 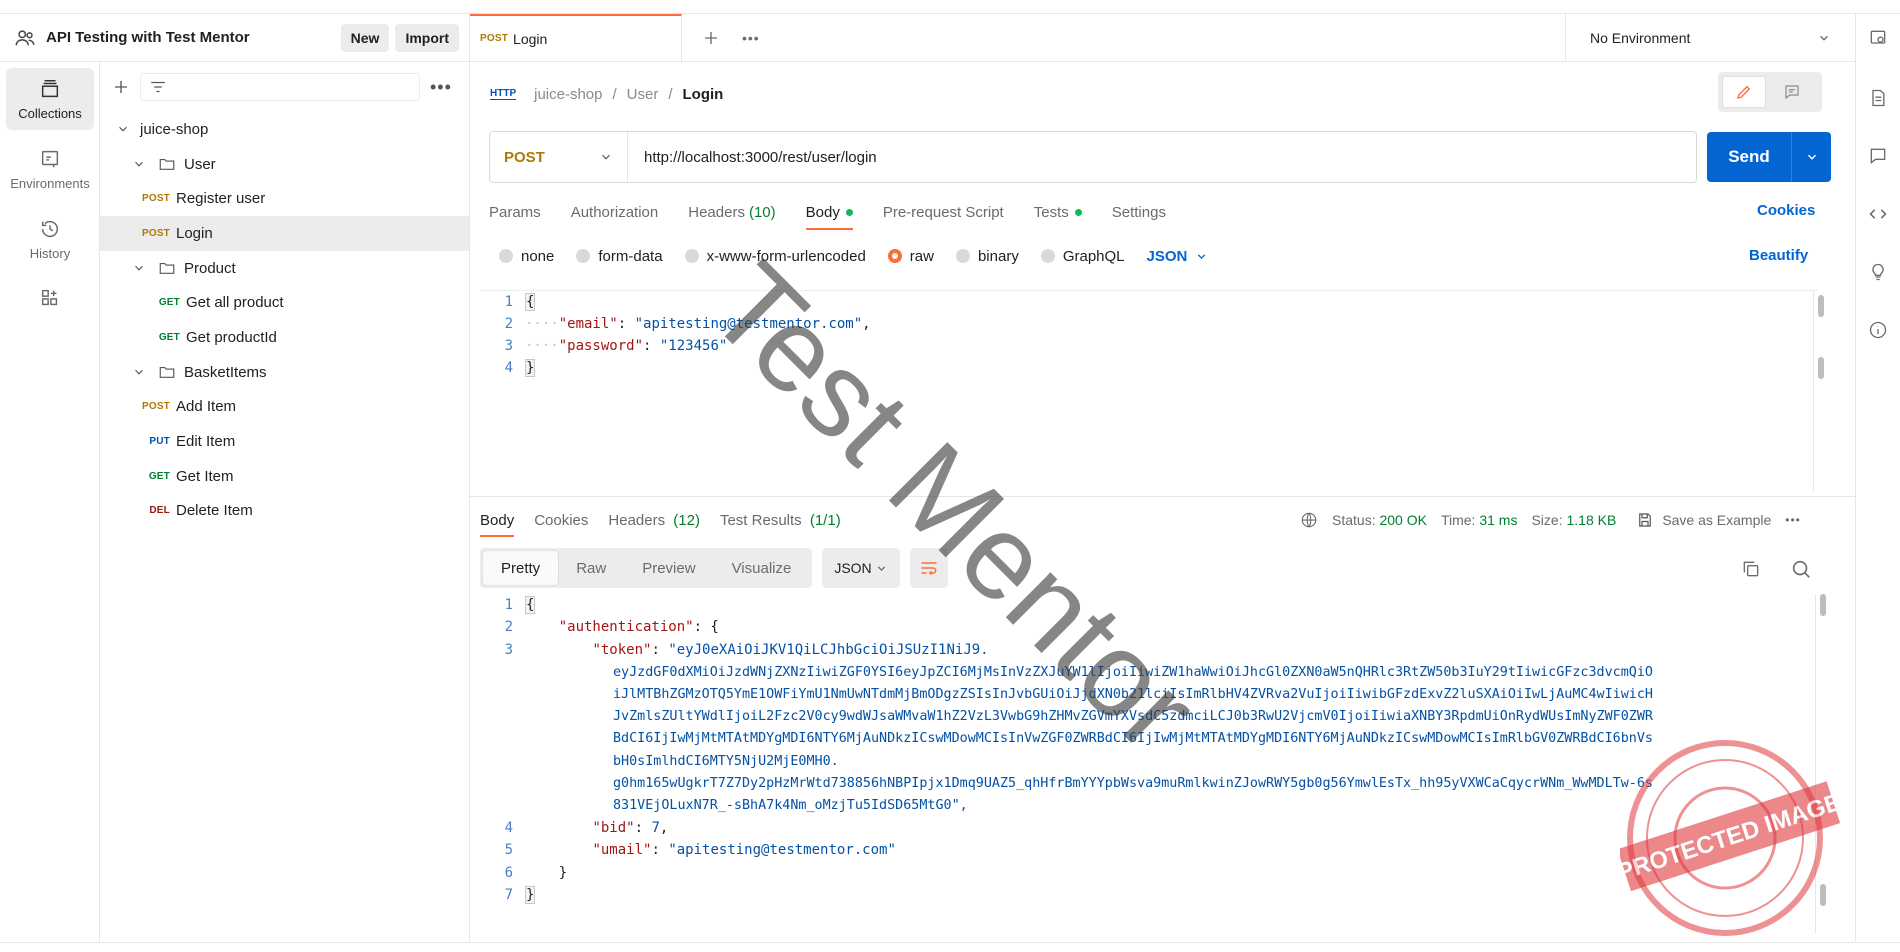 What do you see at coordinates (225, 372) in the screenshot?
I see `tree-folder-label: BasketItems` at bounding box center [225, 372].